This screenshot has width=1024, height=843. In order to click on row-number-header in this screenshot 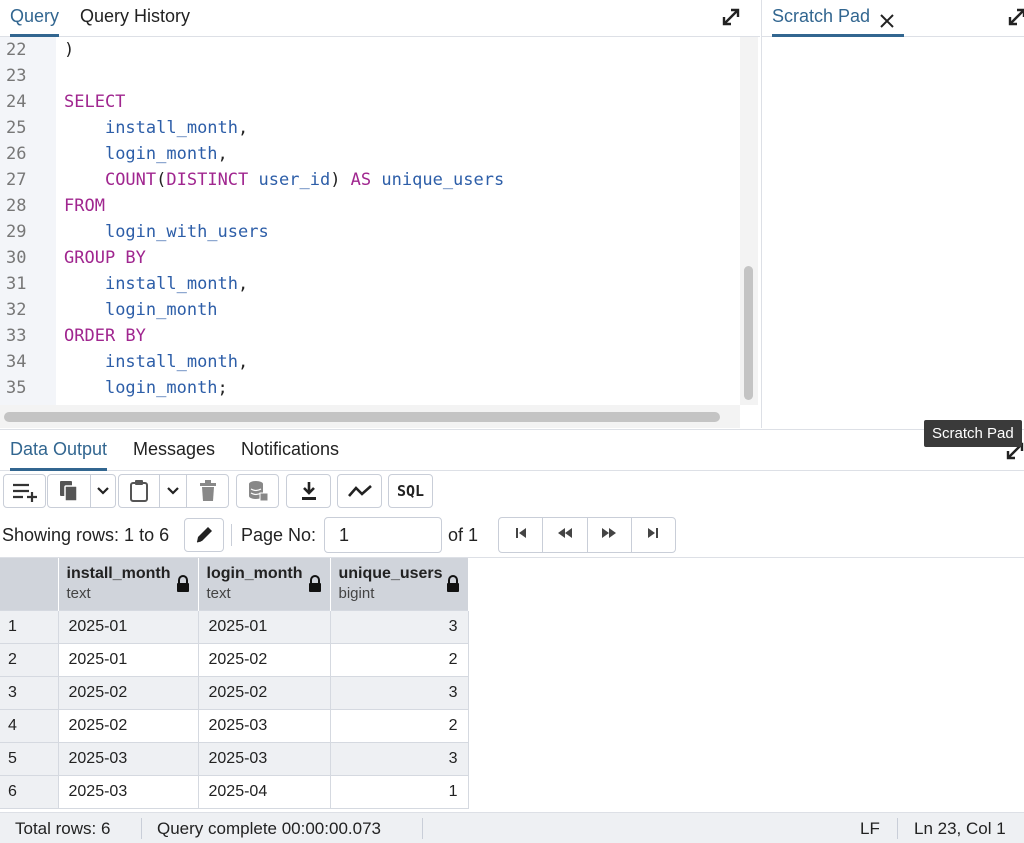, I will do `click(29, 584)`.